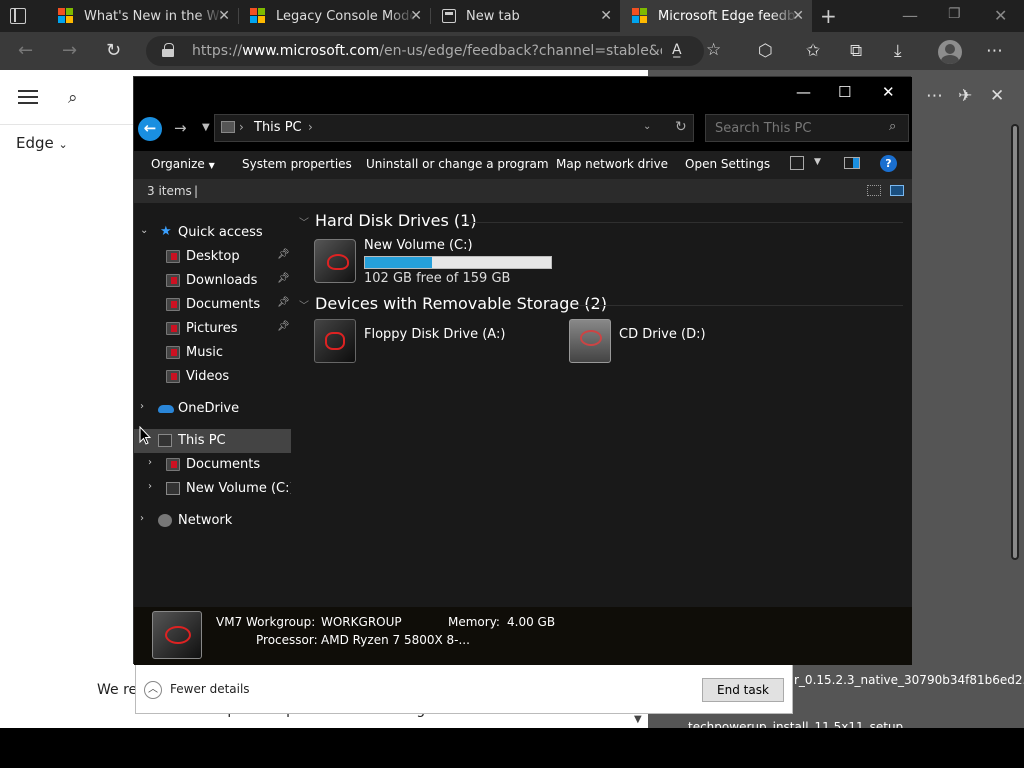 This screenshot has width=1024, height=768. What do you see at coordinates (888, 163) in the screenshot?
I see `help-icon: ?` at bounding box center [888, 163].